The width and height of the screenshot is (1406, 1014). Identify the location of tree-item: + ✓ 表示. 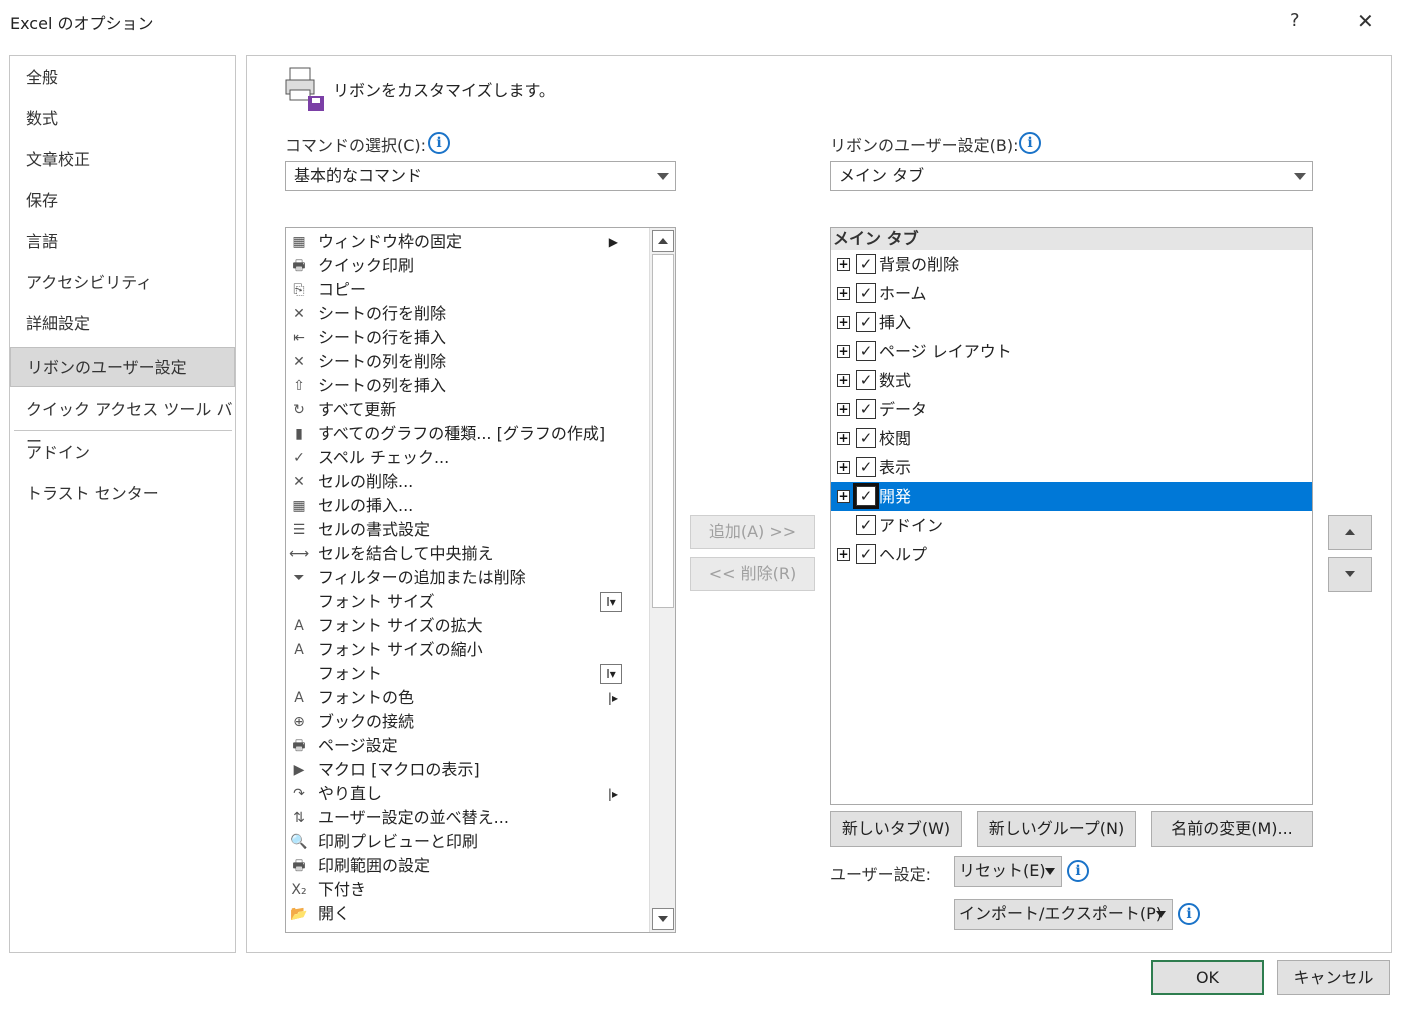
(1071, 467).